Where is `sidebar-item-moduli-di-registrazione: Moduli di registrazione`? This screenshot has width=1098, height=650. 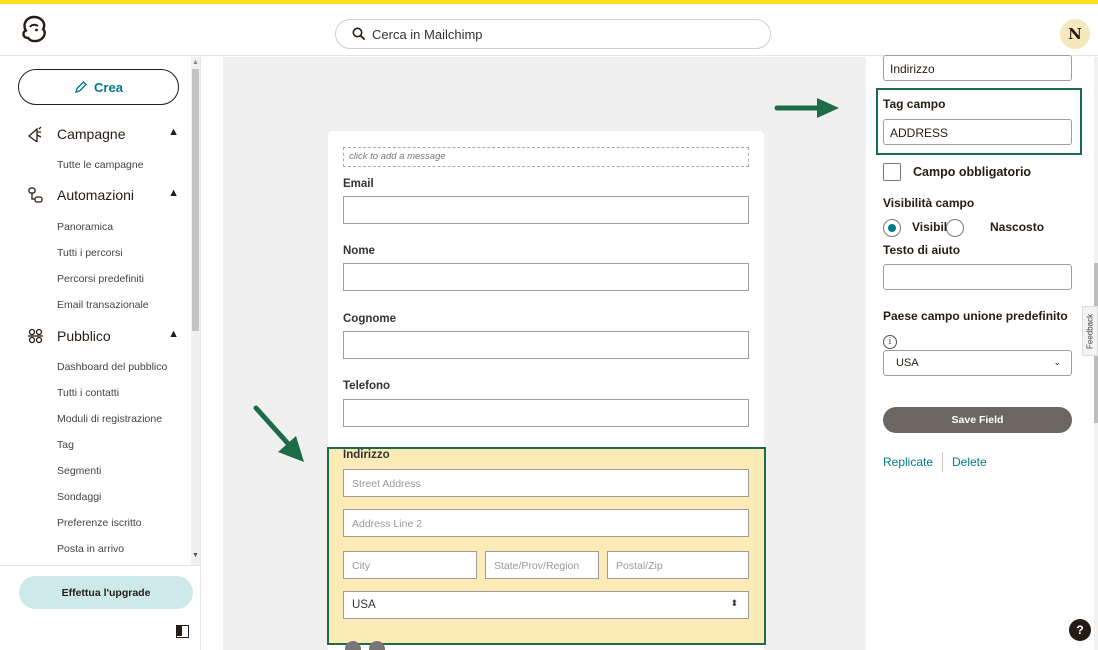
sidebar-item-moduli-di-registrazione: Moduli di registrazione is located at coordinates (109, 419).